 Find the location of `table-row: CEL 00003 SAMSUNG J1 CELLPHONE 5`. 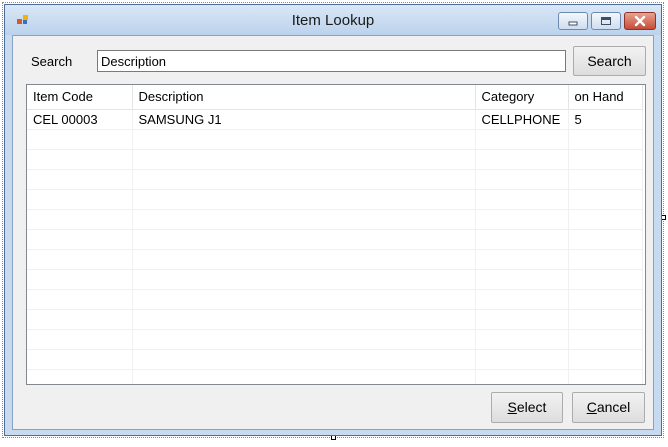

table-row: CEL 00003 SAMSUNG J1 CELLPHONE 5 is located at coordinates (335, 119).